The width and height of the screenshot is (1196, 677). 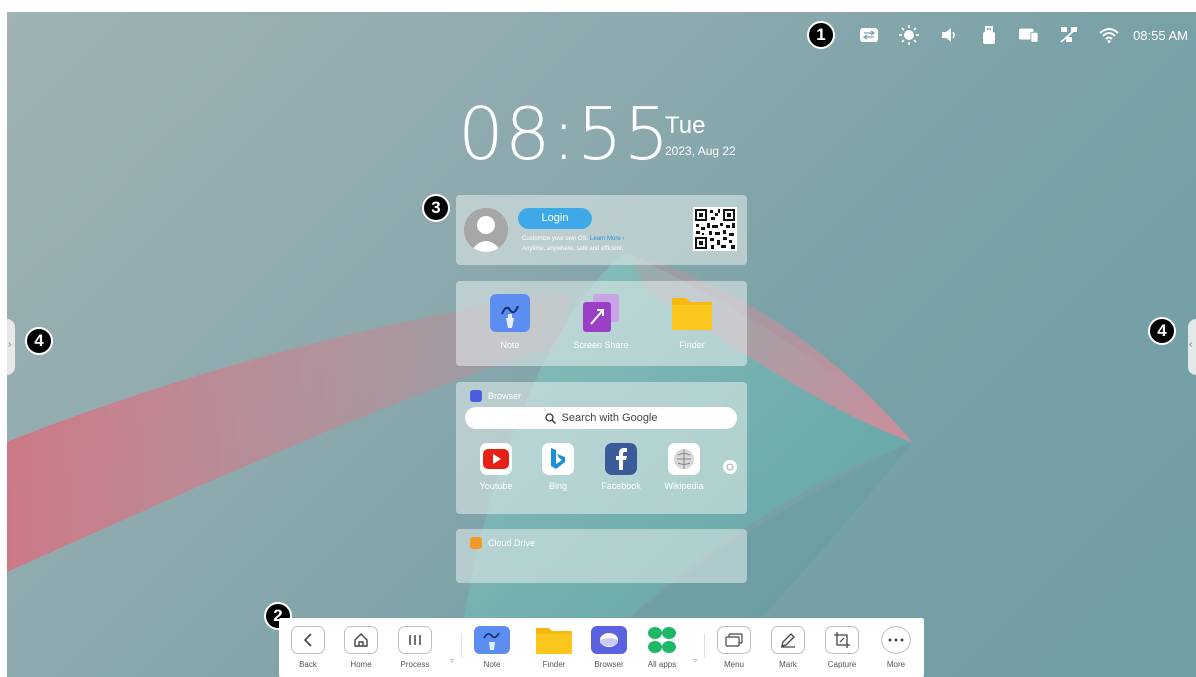 What do you see at coordinates (684, 459) in the screenshot?
I see `wikipedia-icon` at bounding box center [684, 459].